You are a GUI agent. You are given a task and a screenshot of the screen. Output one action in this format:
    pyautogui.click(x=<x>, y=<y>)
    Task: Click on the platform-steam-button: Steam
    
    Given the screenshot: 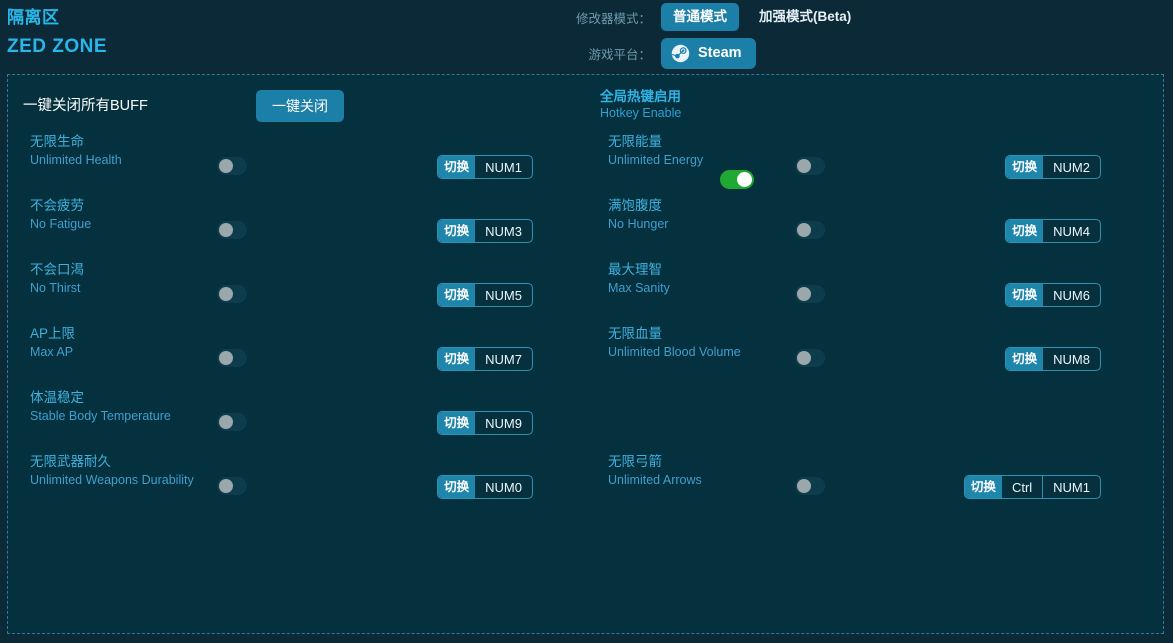 What is the action you would take?
    pyautogui.click(x=708, y=53)
    